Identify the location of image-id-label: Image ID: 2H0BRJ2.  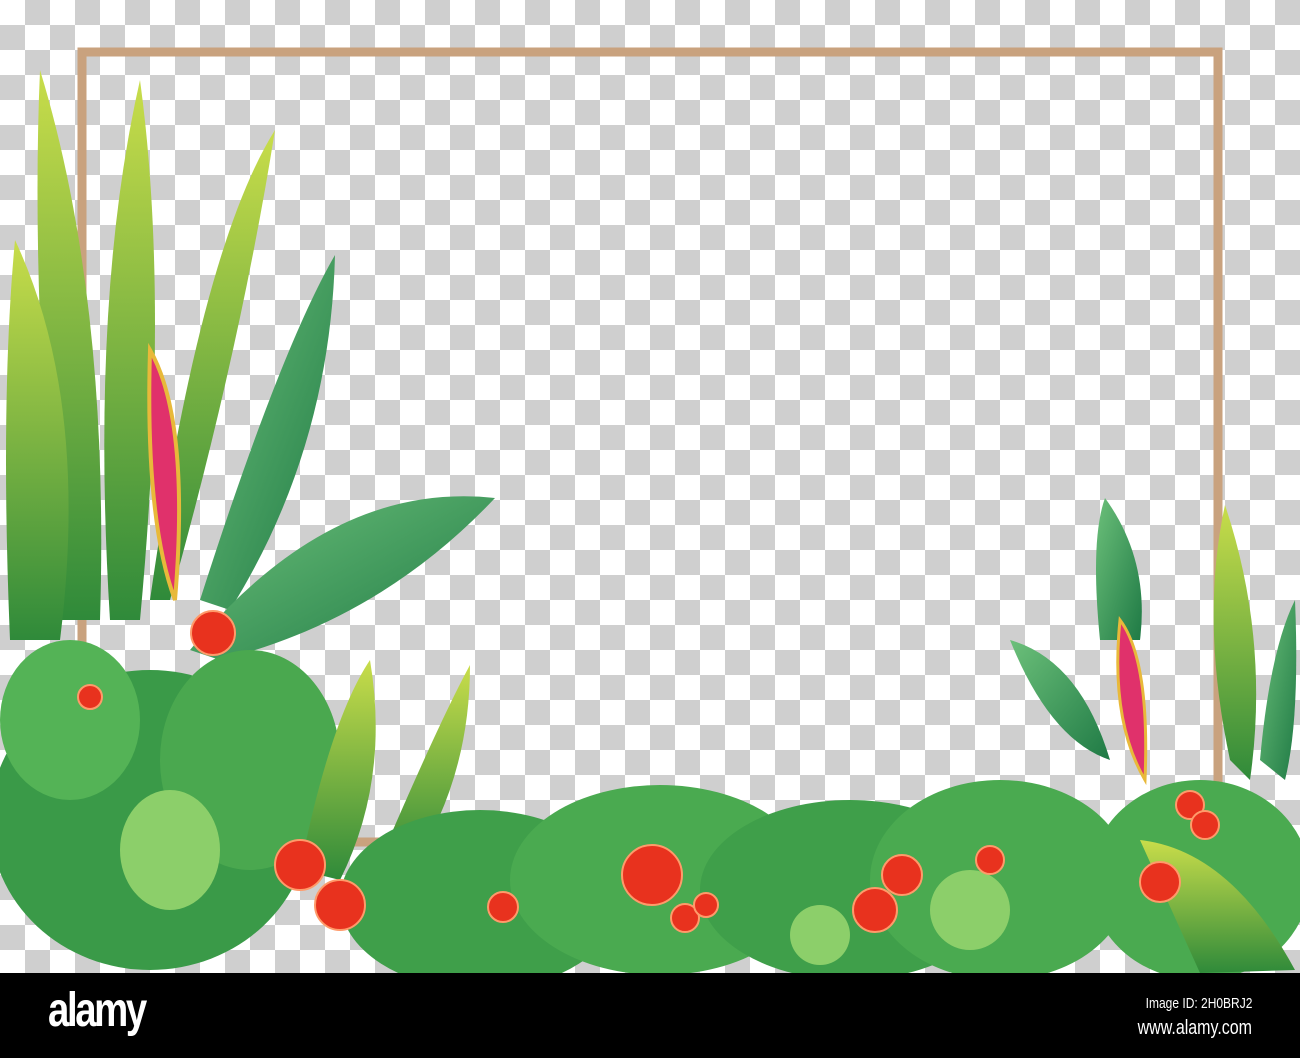
(1198, 1003).